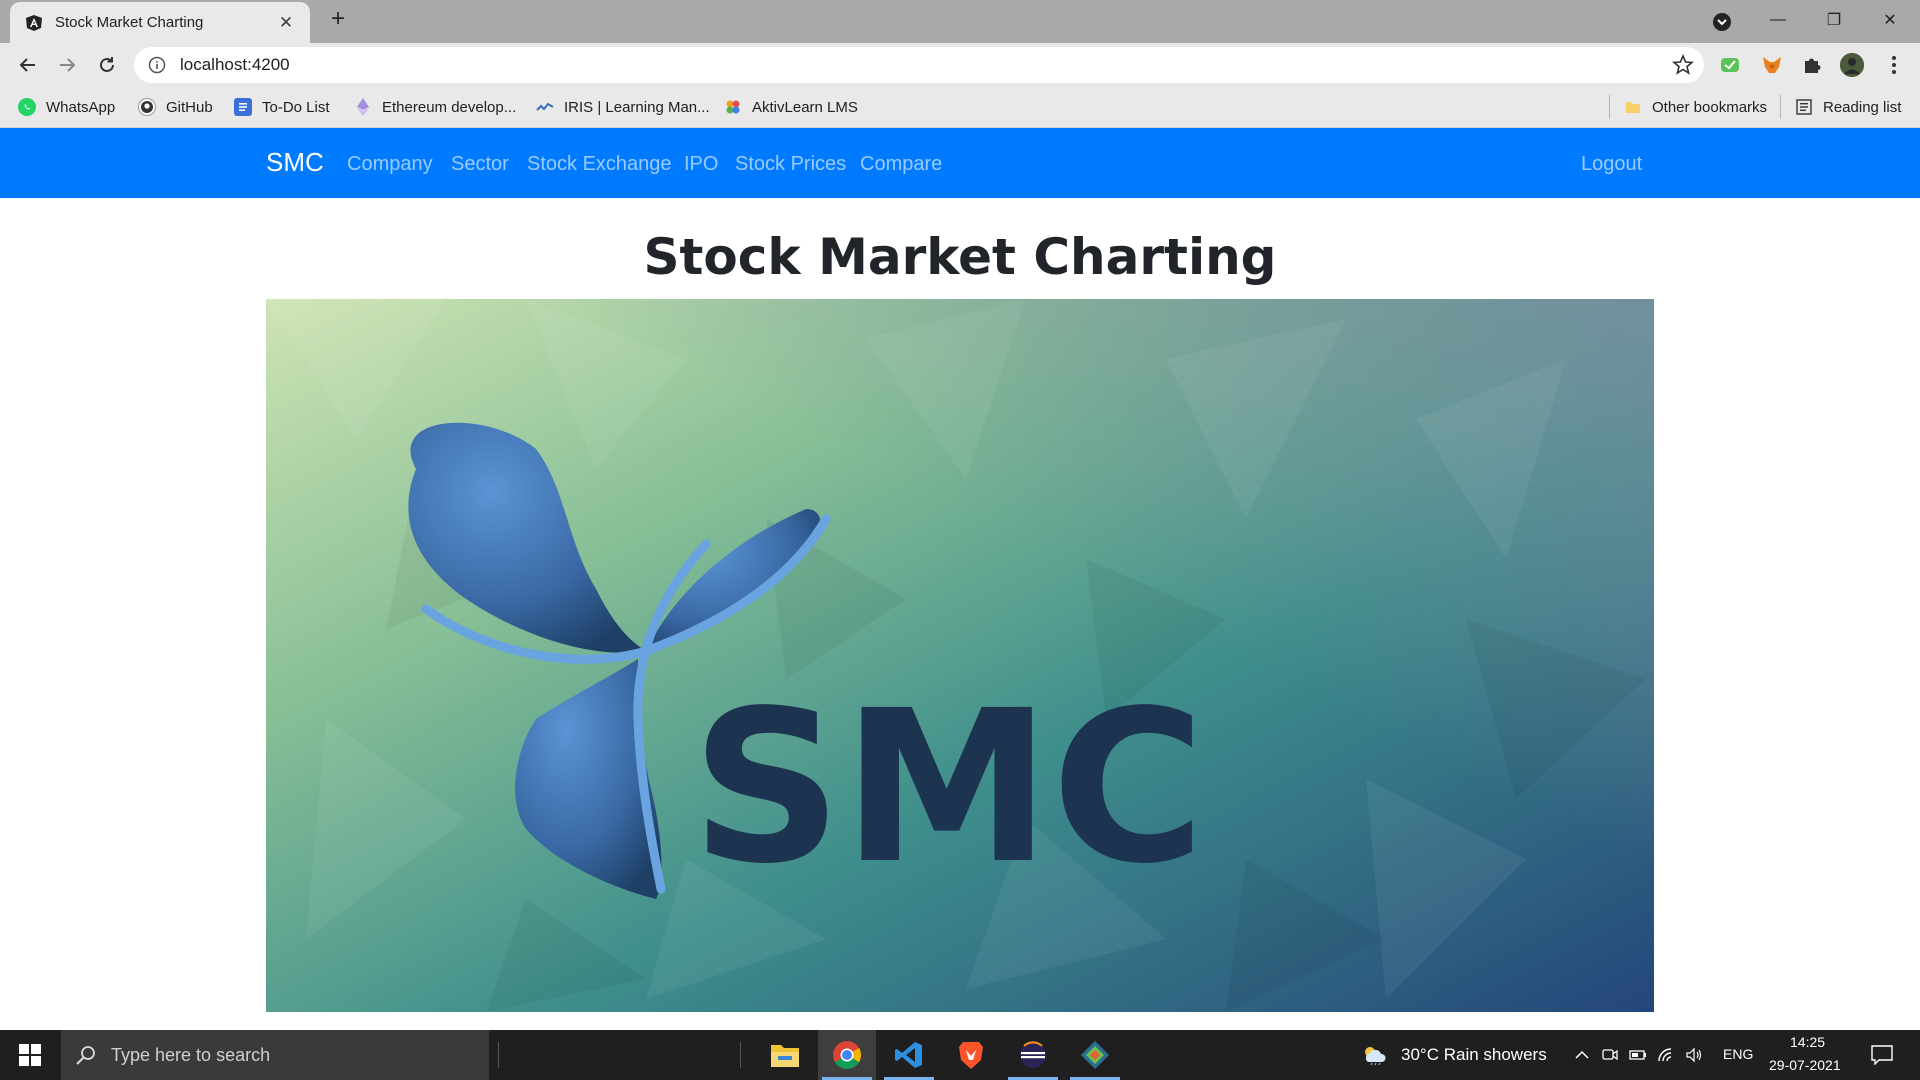 This screenshot has height=1080, width=1920. Describe the element at coordinates (390, 164) in the screenshot. I see `nav-link-company: Company` at that location.